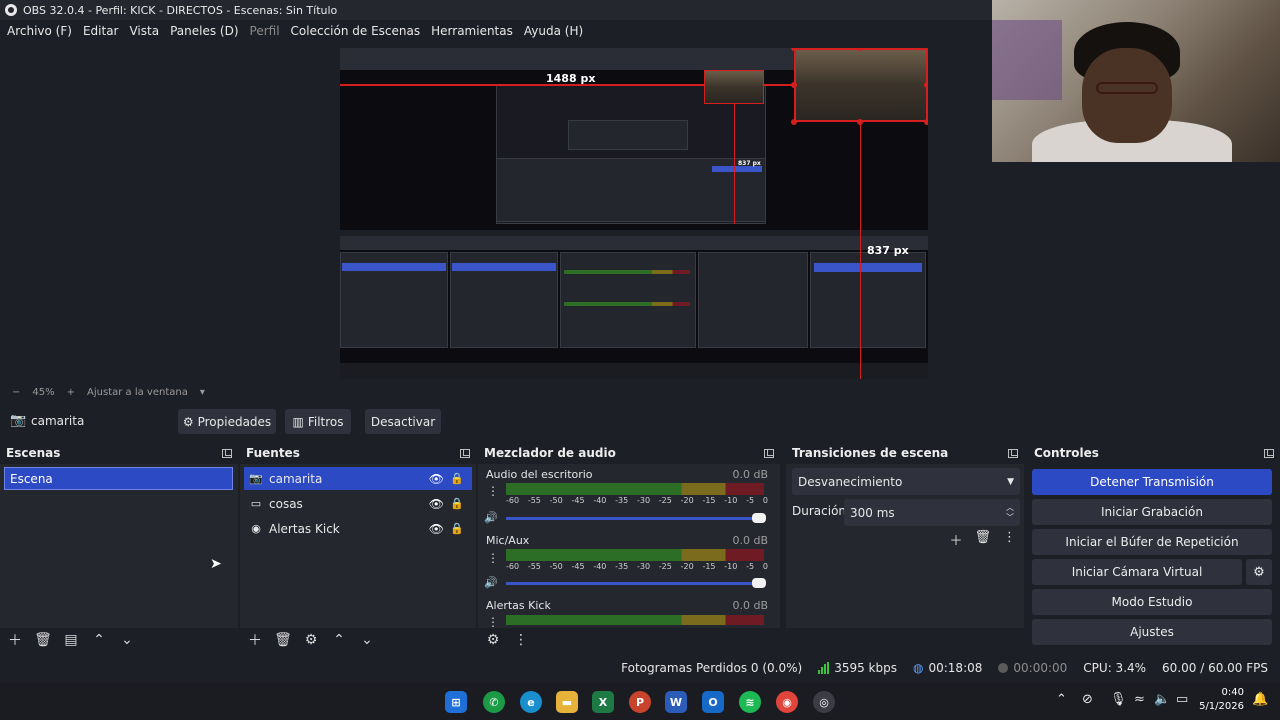 Image resolution: width=1280 pixels, height=720 pixels. What do you see at coordinates (1152, 542) in the screenshot?
I see `start-replay-buffer-button: Iniciar el Búfer de Repetición` at bounding box center [1152, 542].